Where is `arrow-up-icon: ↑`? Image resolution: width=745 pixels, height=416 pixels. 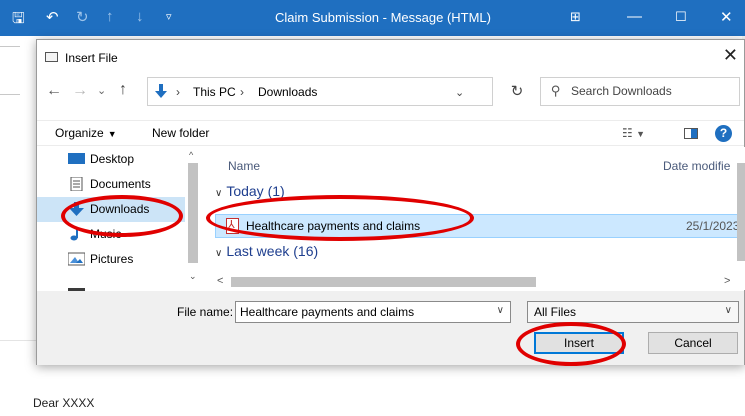 arrow-up-icon: ↑ is located at coordinates (110, 16).